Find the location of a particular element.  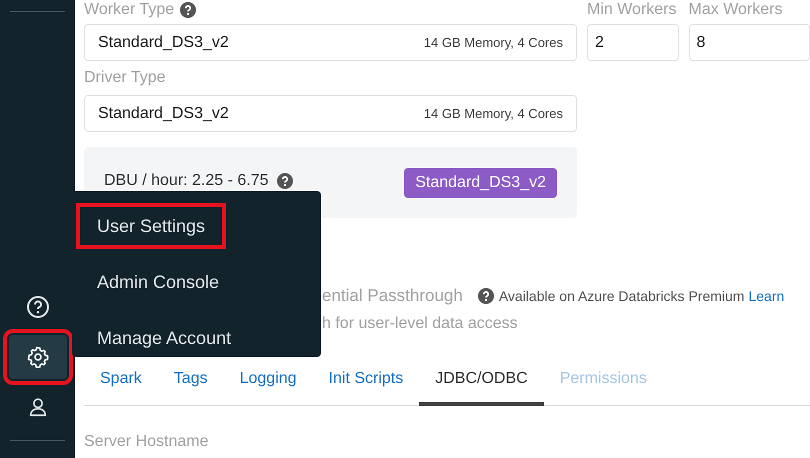

field-label: Server Hostname is located at coordinates (147, 442).